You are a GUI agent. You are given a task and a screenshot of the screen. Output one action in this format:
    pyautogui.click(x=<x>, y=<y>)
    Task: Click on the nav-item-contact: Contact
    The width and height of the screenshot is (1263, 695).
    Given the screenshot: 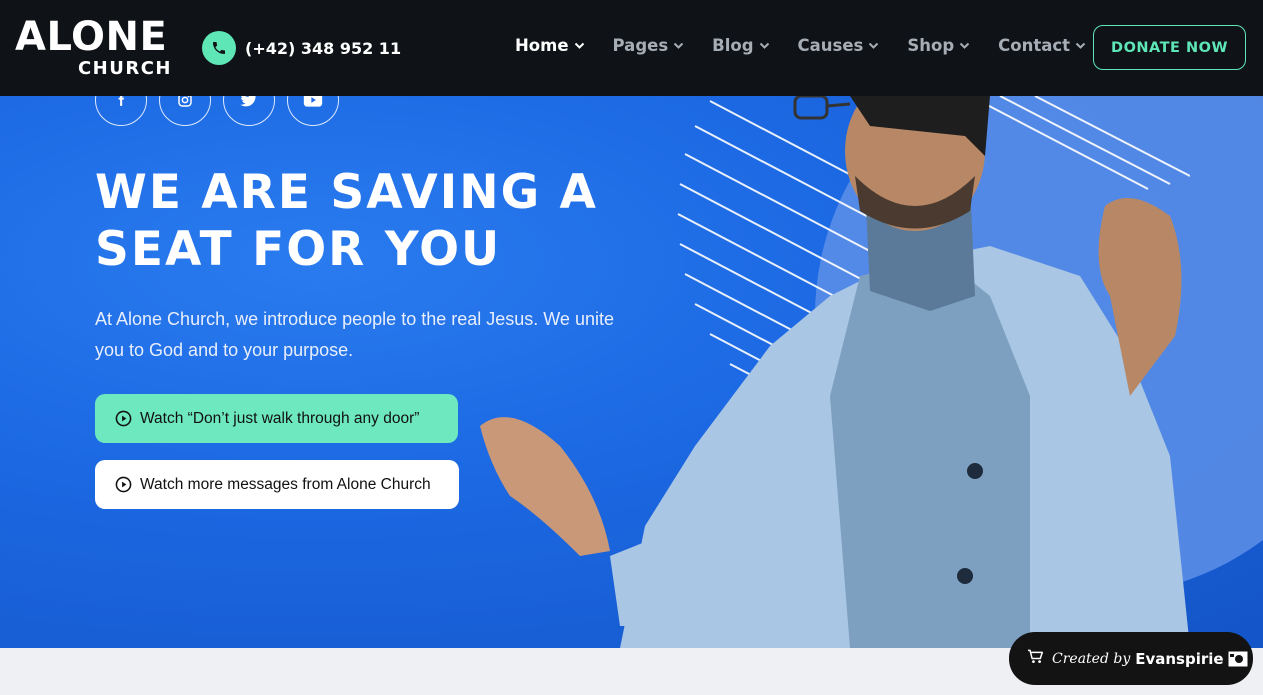 What is the action you would take?
    pyautogui.click(x=1042, y=46)
    